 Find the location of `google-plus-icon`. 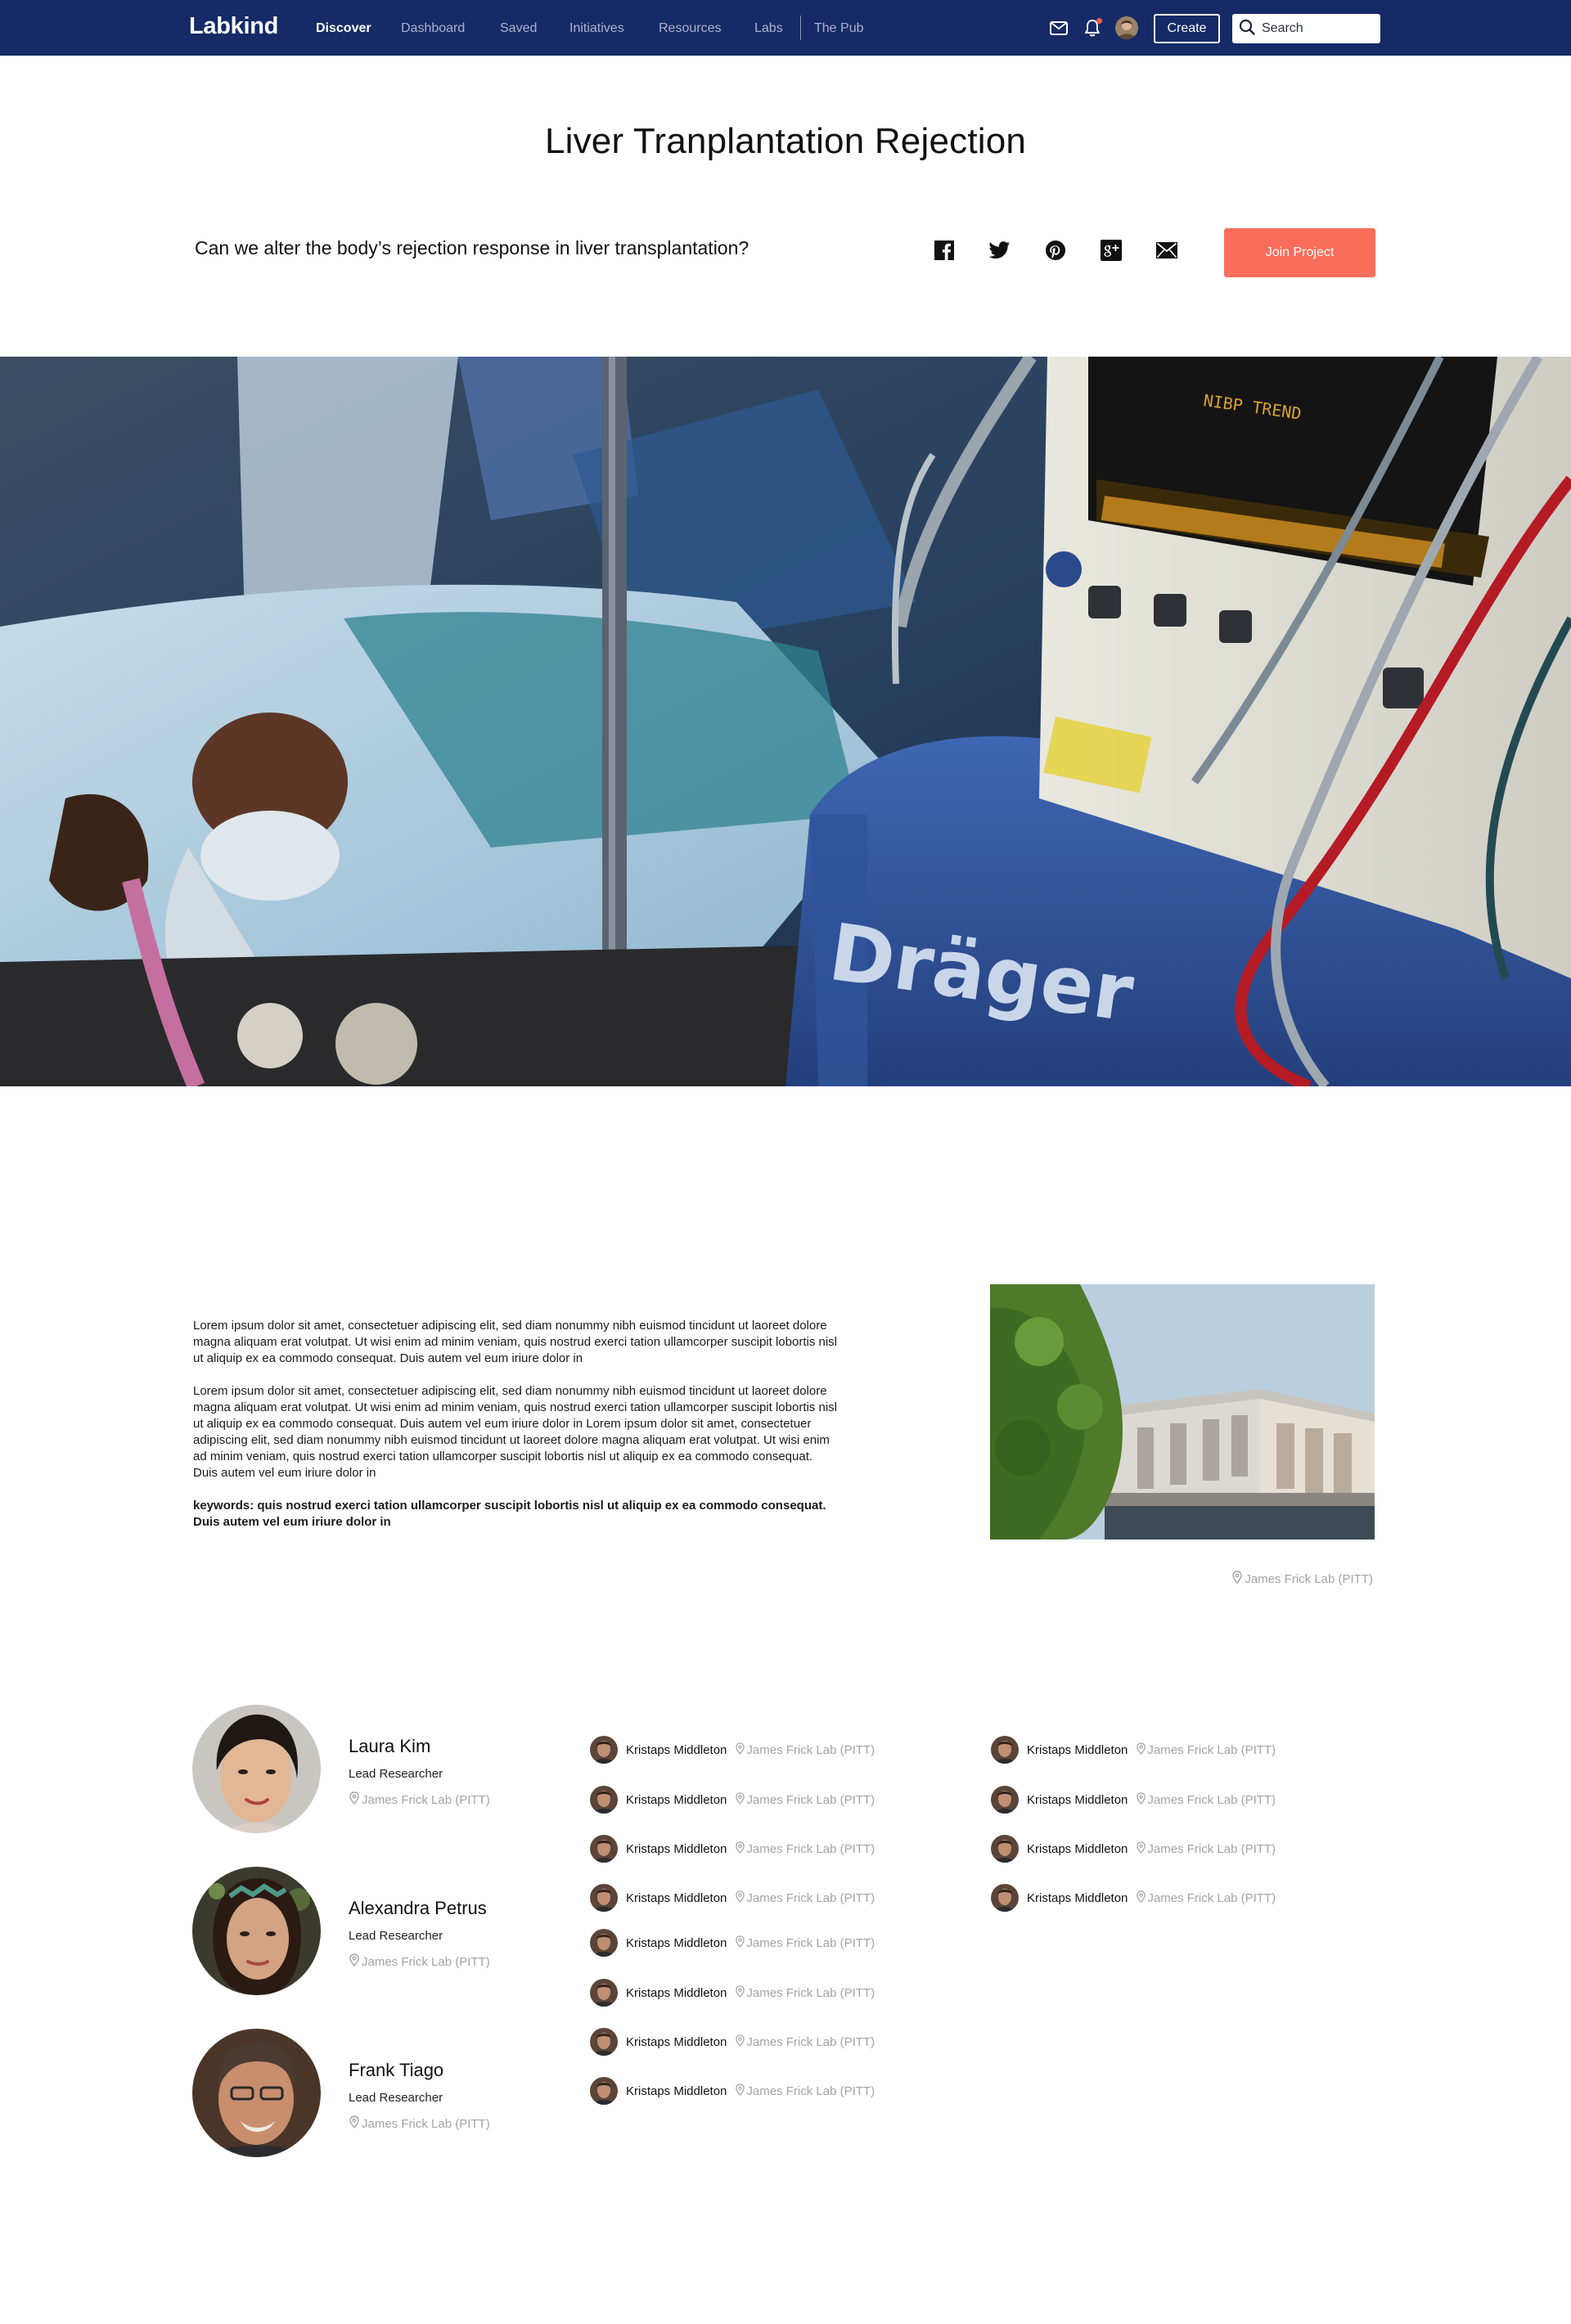

google-plus-icon is located at coordinates (1111, 250).